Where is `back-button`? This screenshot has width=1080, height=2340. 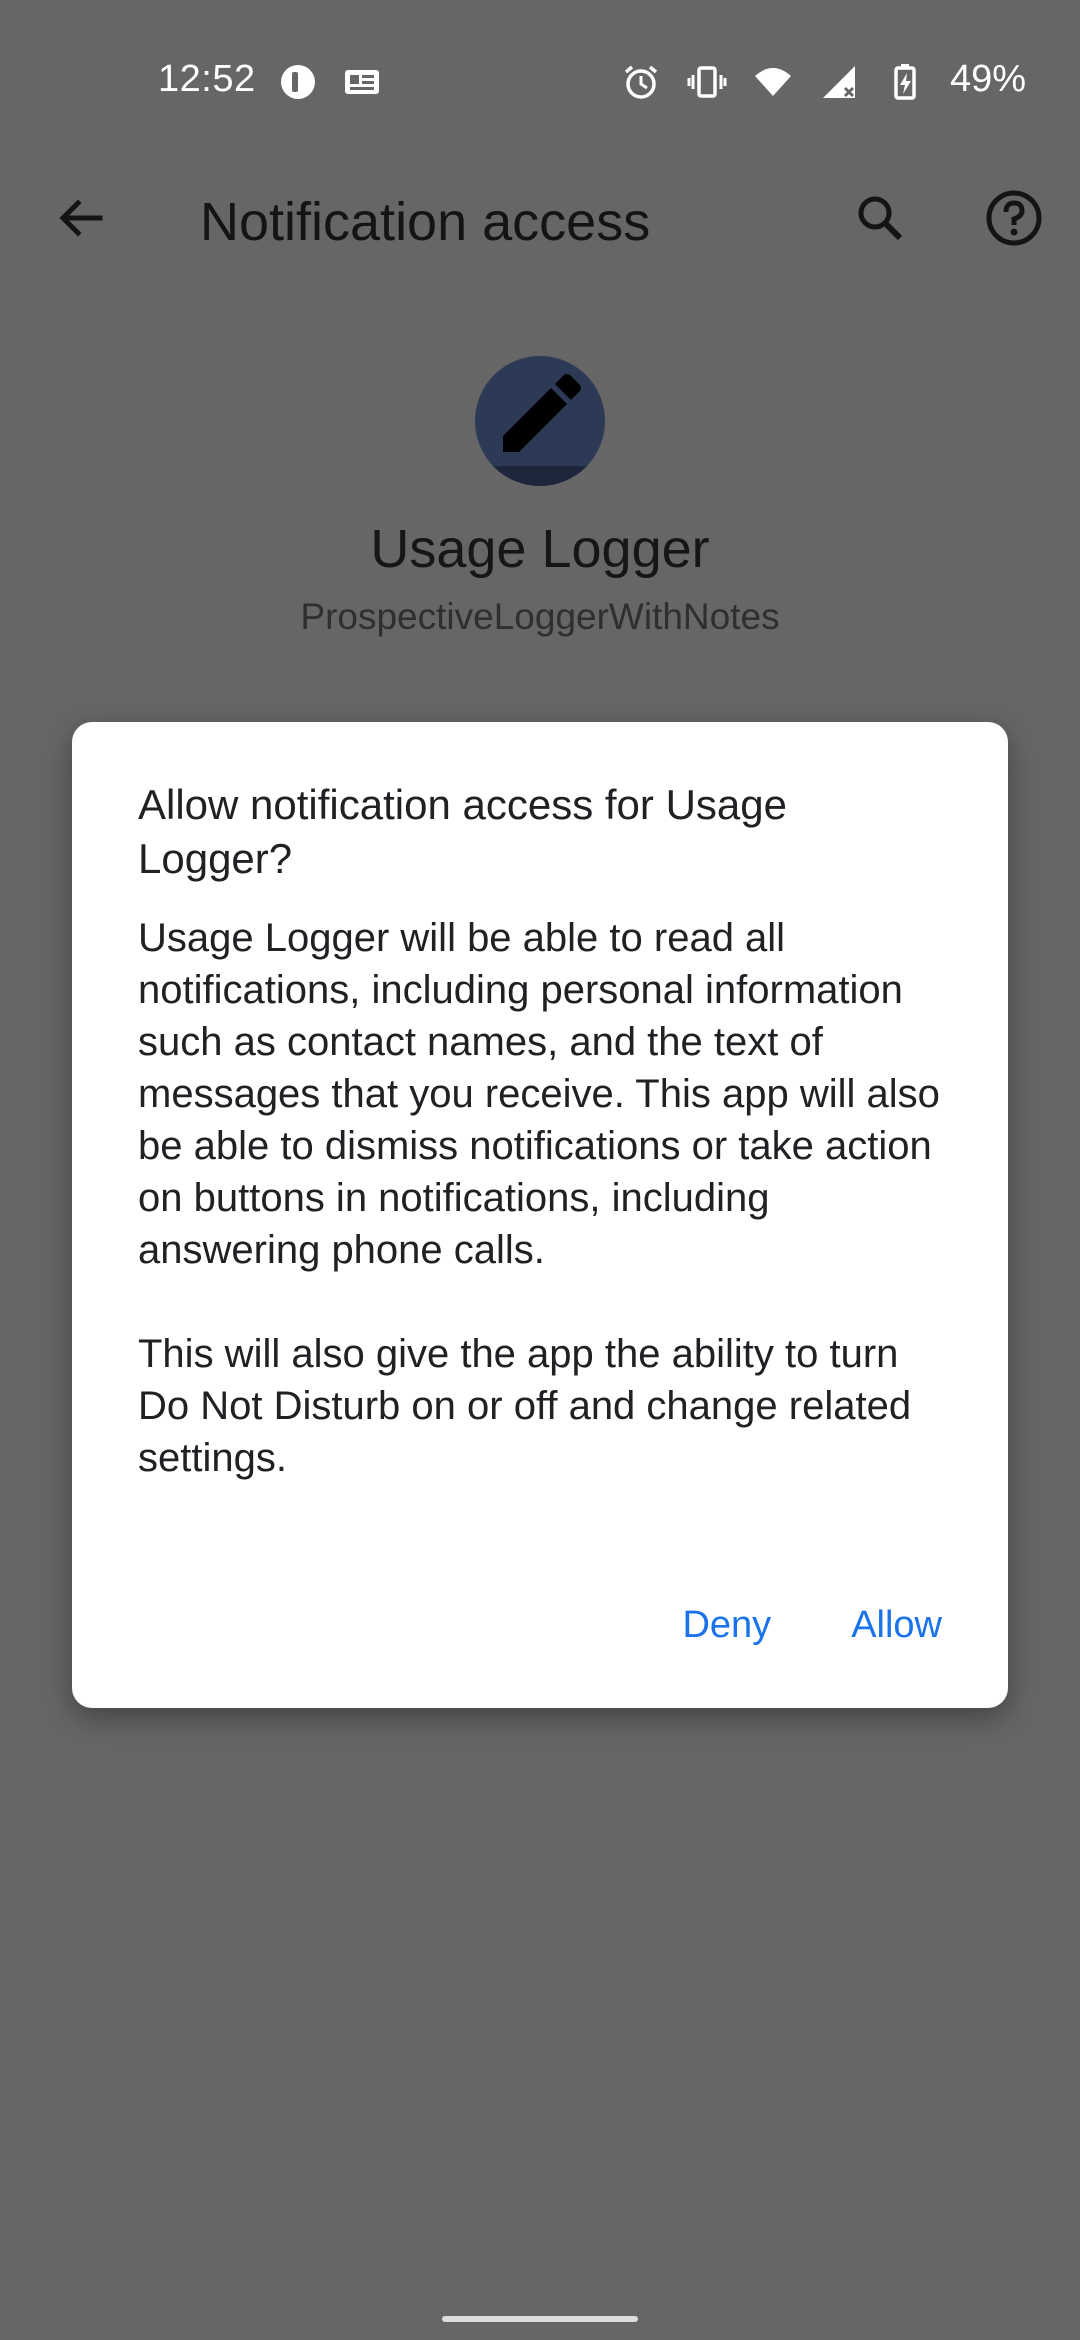 back-button is located at coordinates (80, 218).